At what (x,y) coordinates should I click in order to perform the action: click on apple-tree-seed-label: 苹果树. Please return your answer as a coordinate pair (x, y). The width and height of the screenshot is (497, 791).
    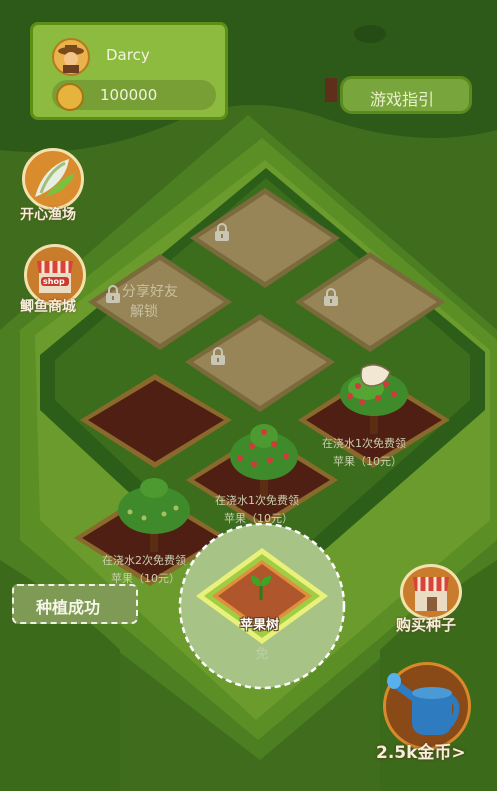
    Looking at the image, I should click on (260, 625).